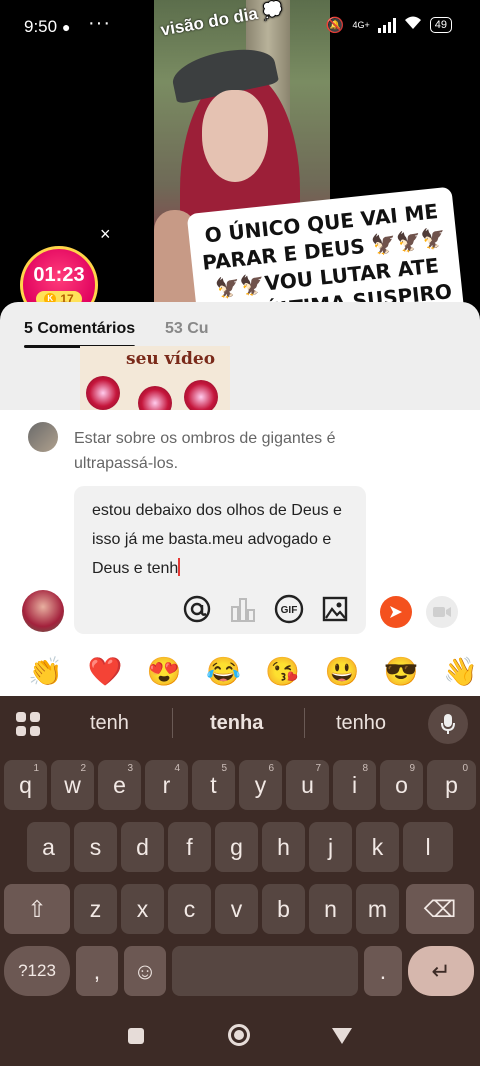 This screenshot has height=1066, width=480. What do you see at coordinates (361, 25) in the screenshot?
I see `network-type: 4G+` at bounding box center [361, 25].